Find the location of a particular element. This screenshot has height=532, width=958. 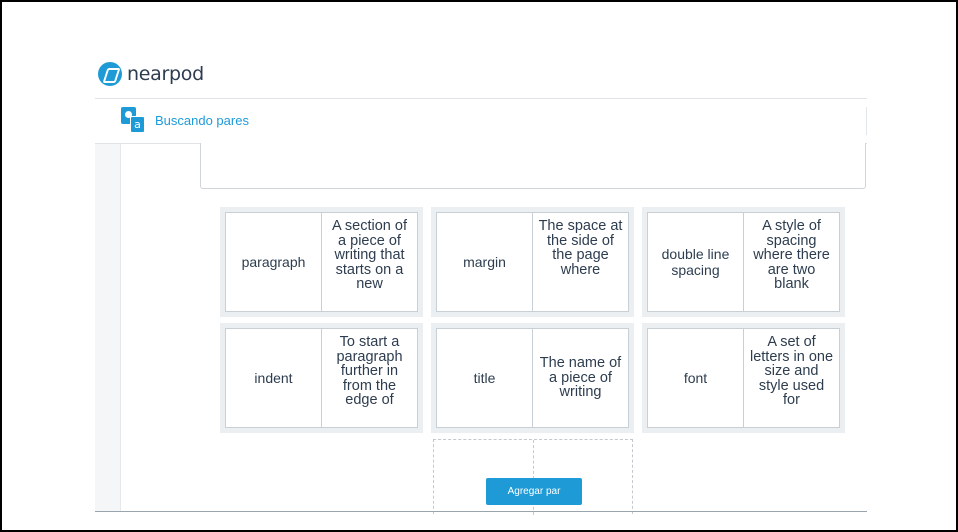

bottom-divider is located at coordinates (481, 511).